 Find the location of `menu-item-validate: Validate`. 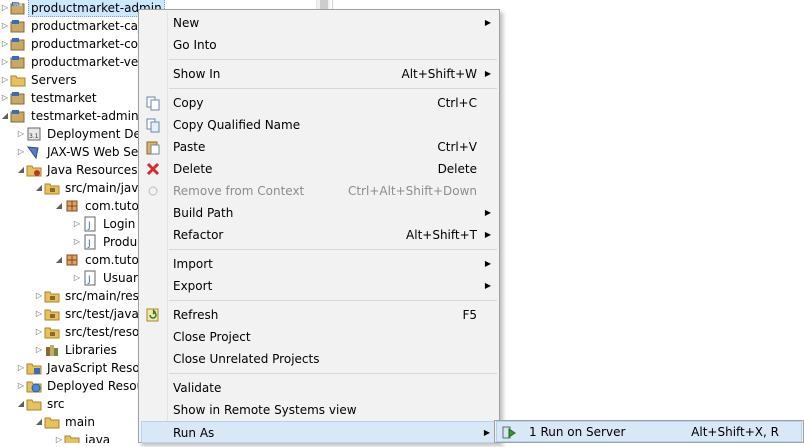

menu-item-validate: Validate is located at coordinates (319, 388).